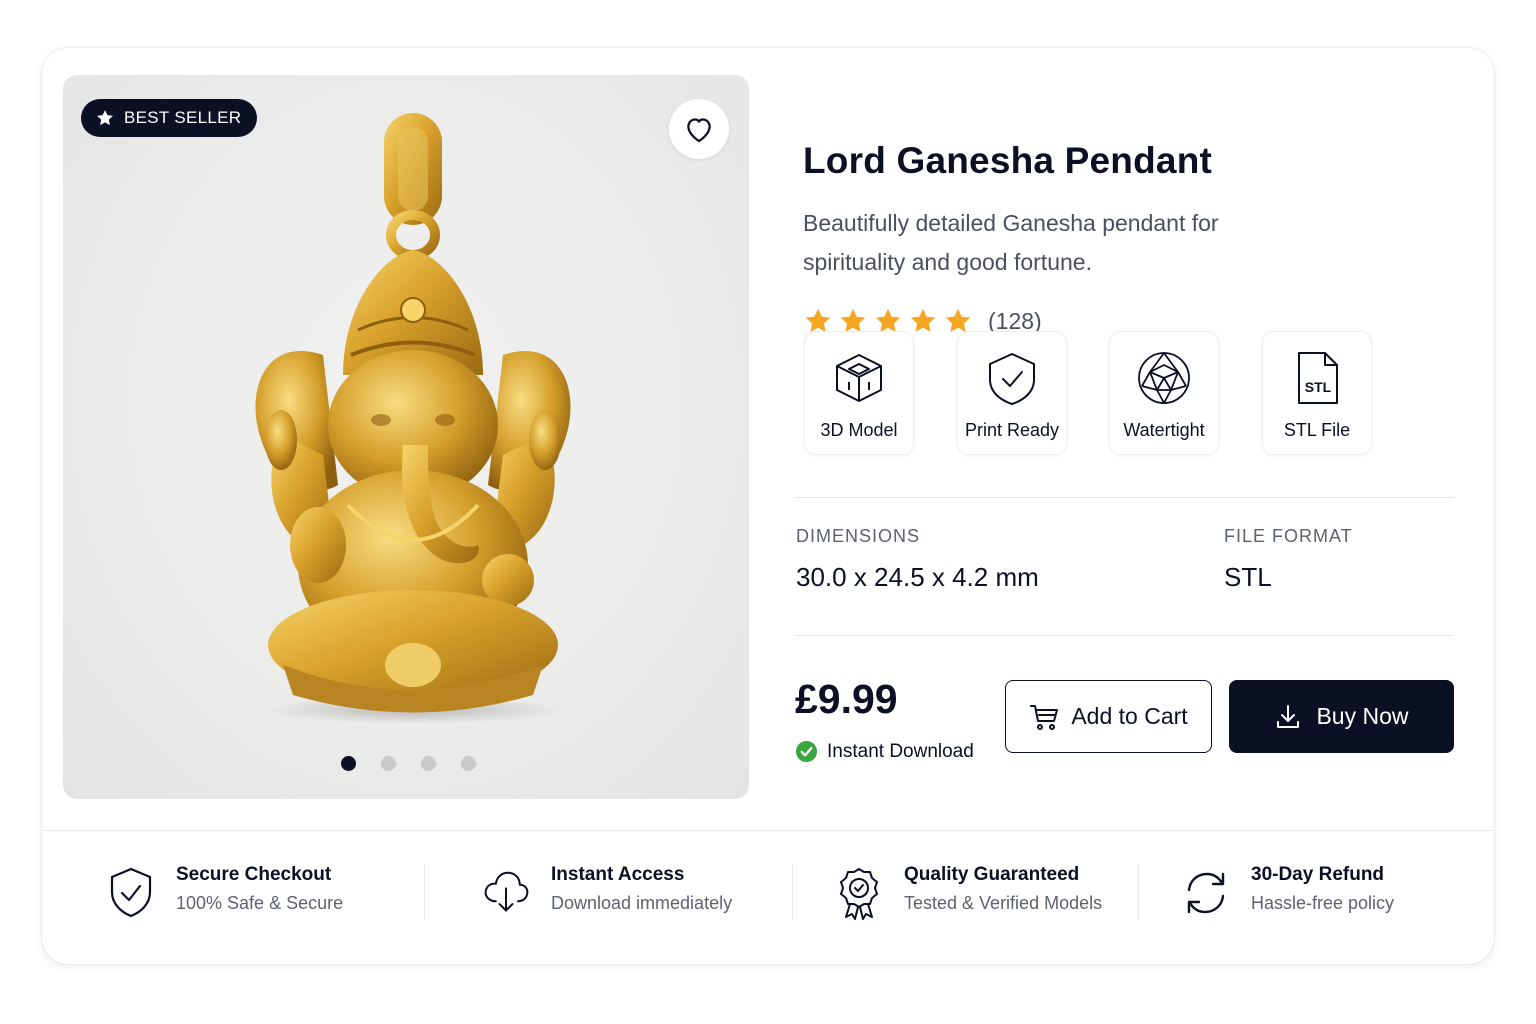 The height and width of the screenshot is (1024, 1536). I want to click on download-icon, so click(1288, 716).